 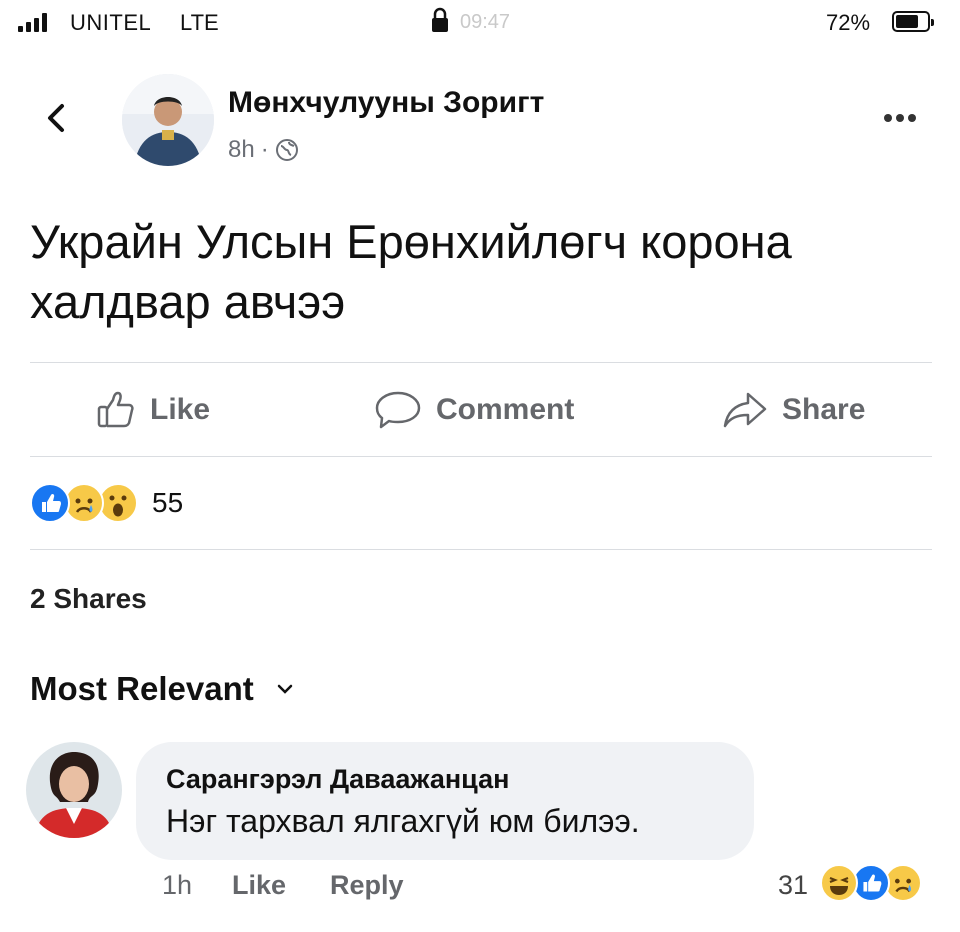 What do you see at coordinates (745, 410) in the screenshot?
I see `share-arrow-icon` at bounding box center [745, 410].